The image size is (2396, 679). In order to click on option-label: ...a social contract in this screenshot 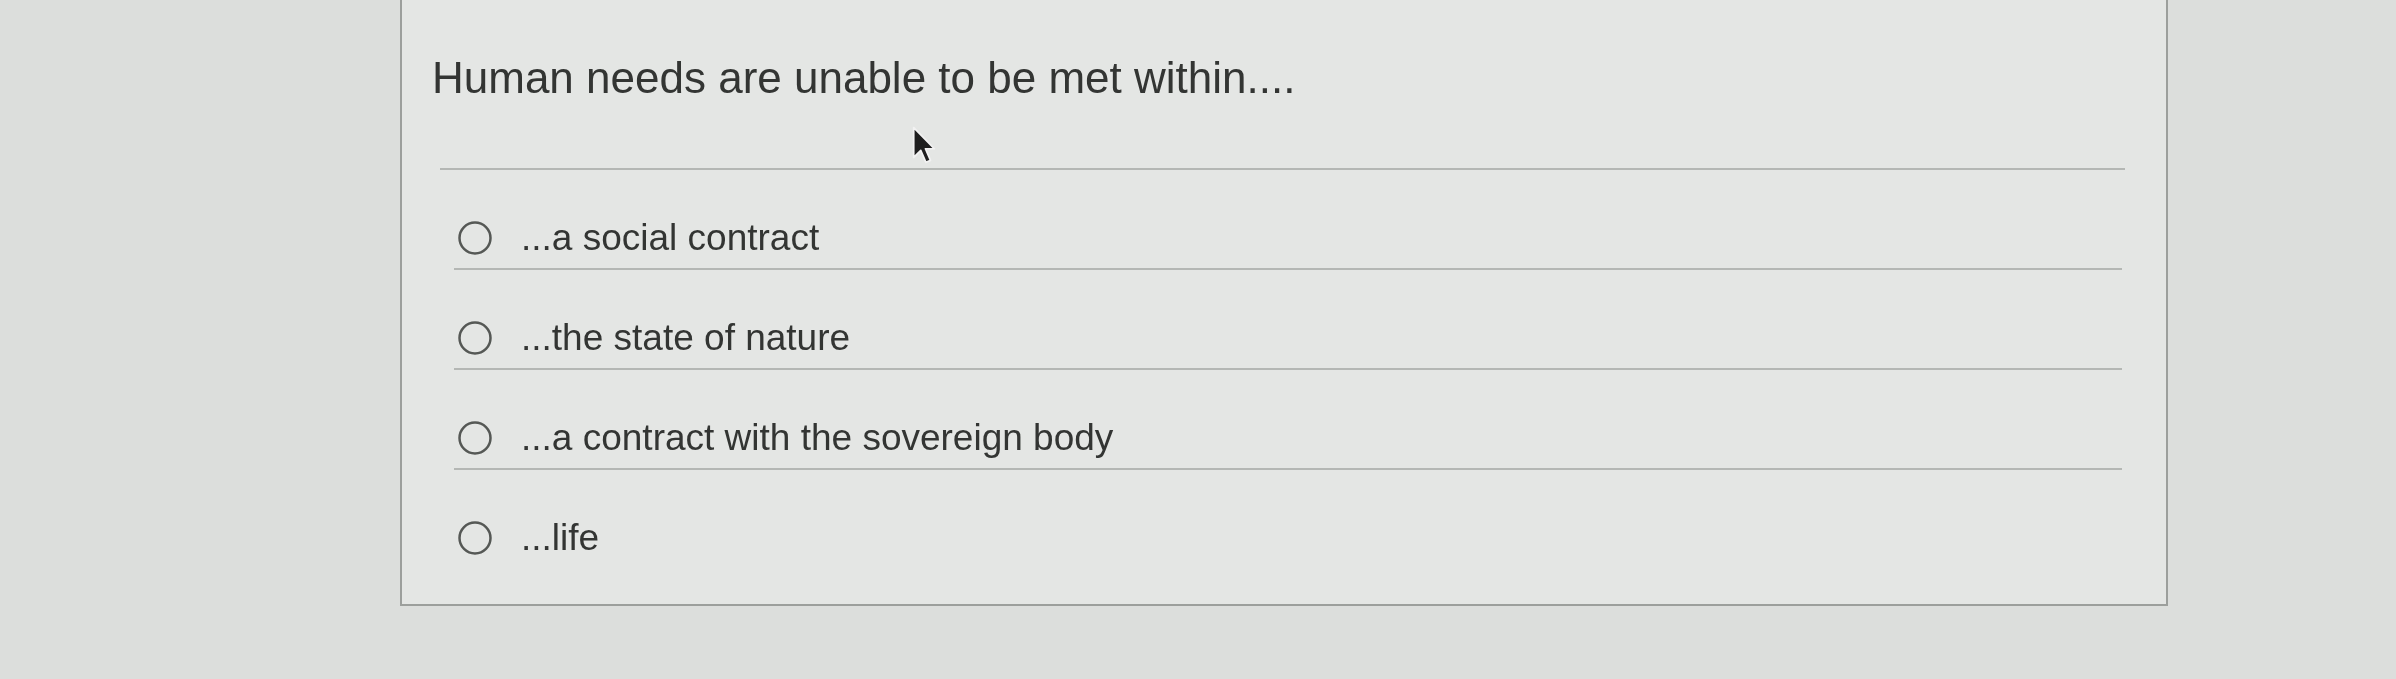, I will do `click(670, 238)`.